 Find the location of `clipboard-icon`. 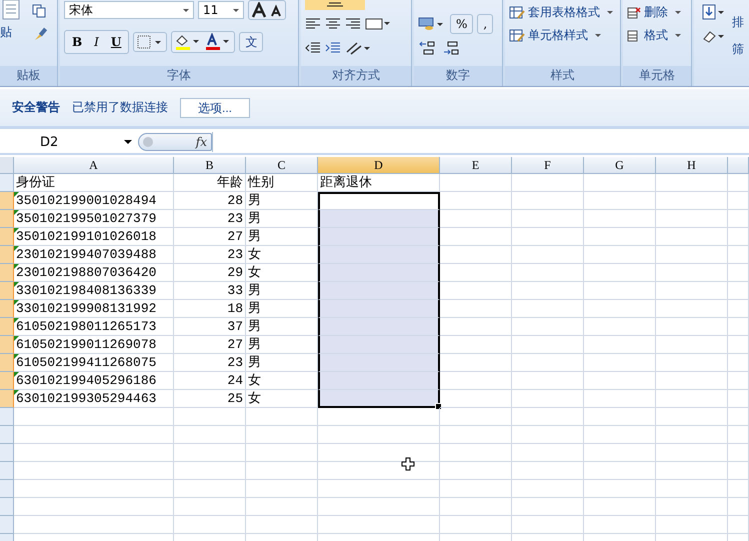

clipboard-icon is located at coordinates (11, 10).